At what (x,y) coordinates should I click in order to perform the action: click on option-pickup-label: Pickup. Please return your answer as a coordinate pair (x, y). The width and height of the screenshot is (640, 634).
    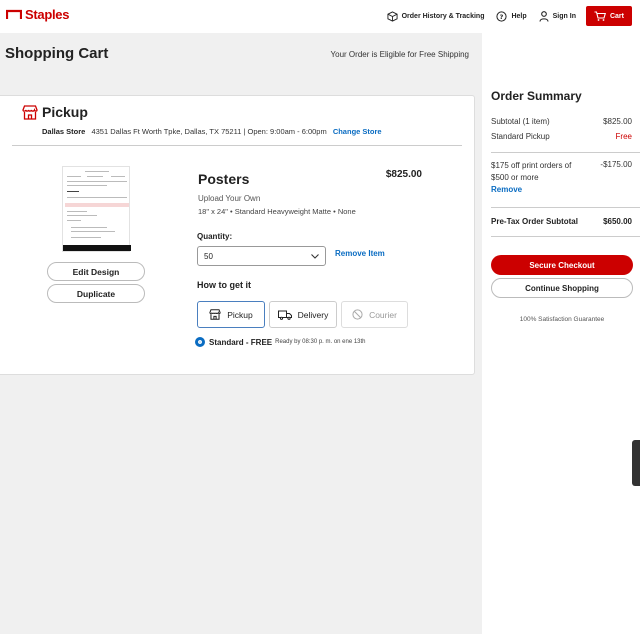
    Looking at the image, I should click on (240, 314).